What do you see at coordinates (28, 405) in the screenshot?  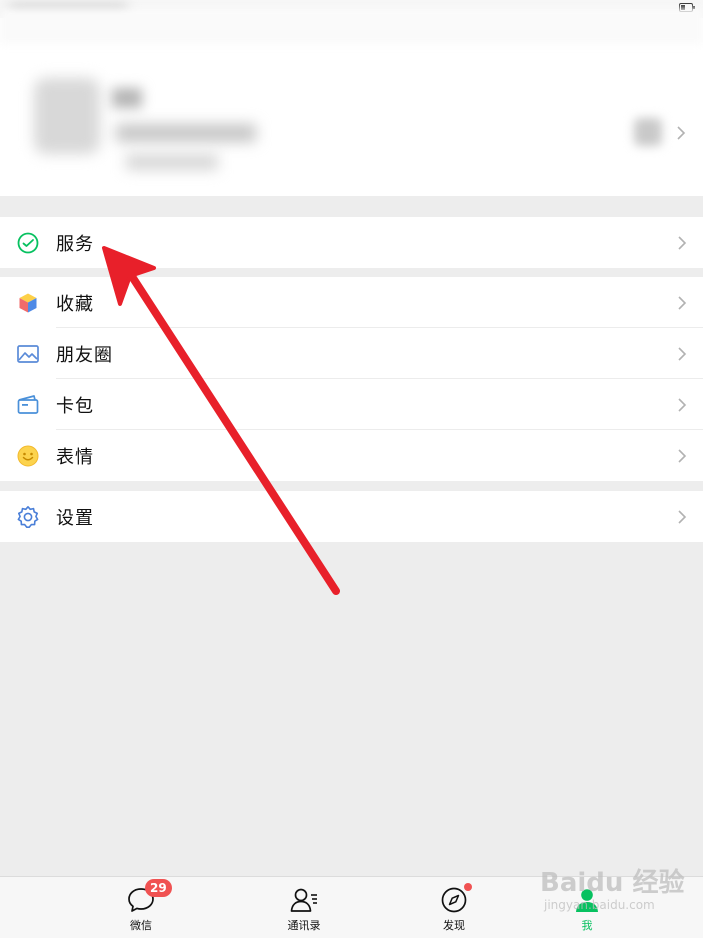 I see `cards-icon` at bounding box center [28, 405].